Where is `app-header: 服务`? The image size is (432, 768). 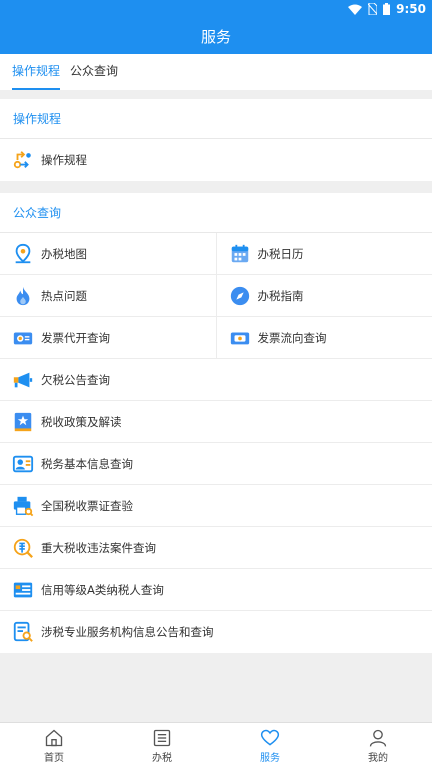
app-header: 服务 is located at coordinates (216, 36).